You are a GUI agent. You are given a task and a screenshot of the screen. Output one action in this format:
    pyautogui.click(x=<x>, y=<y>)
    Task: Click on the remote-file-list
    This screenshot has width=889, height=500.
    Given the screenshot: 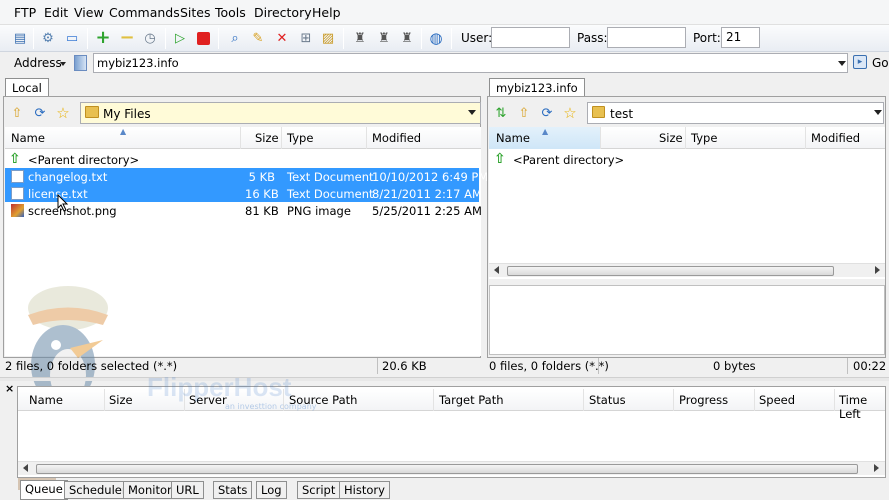 What is the action you would take?
    pyautogui.click(x=687, y=203)
    